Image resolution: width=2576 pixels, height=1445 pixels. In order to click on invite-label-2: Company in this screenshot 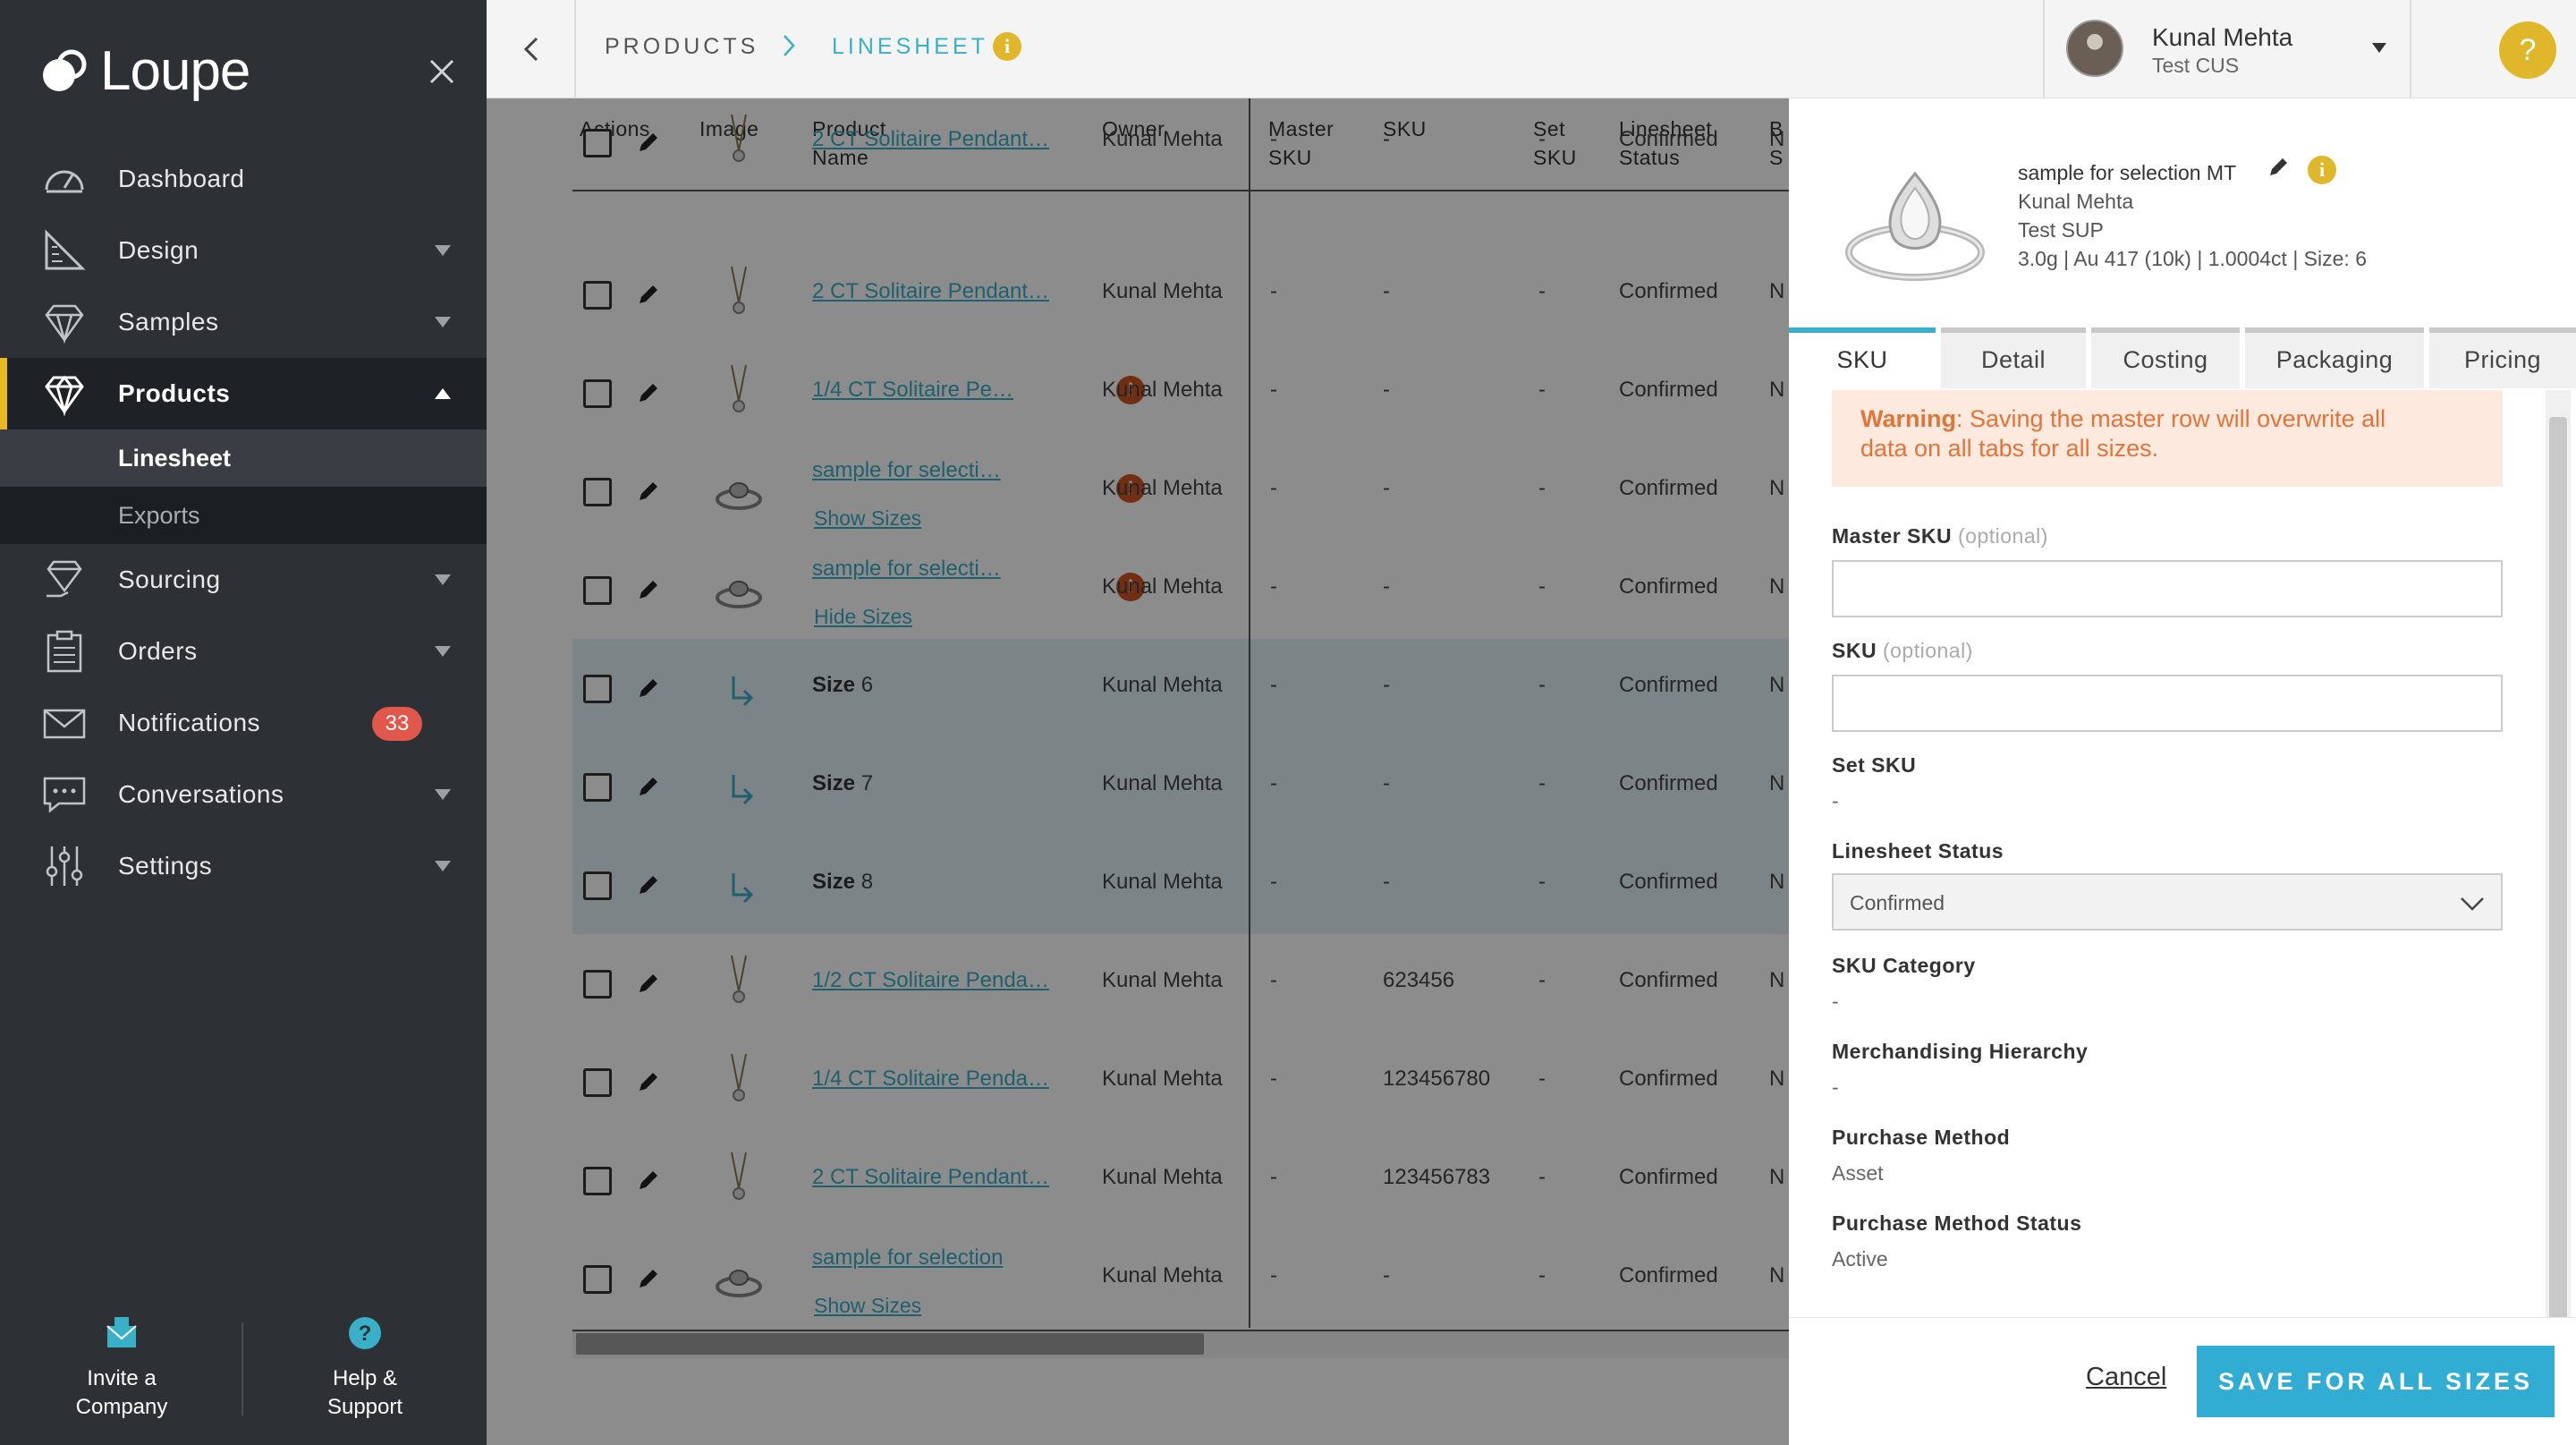, I will do `click(121, 1407)`.